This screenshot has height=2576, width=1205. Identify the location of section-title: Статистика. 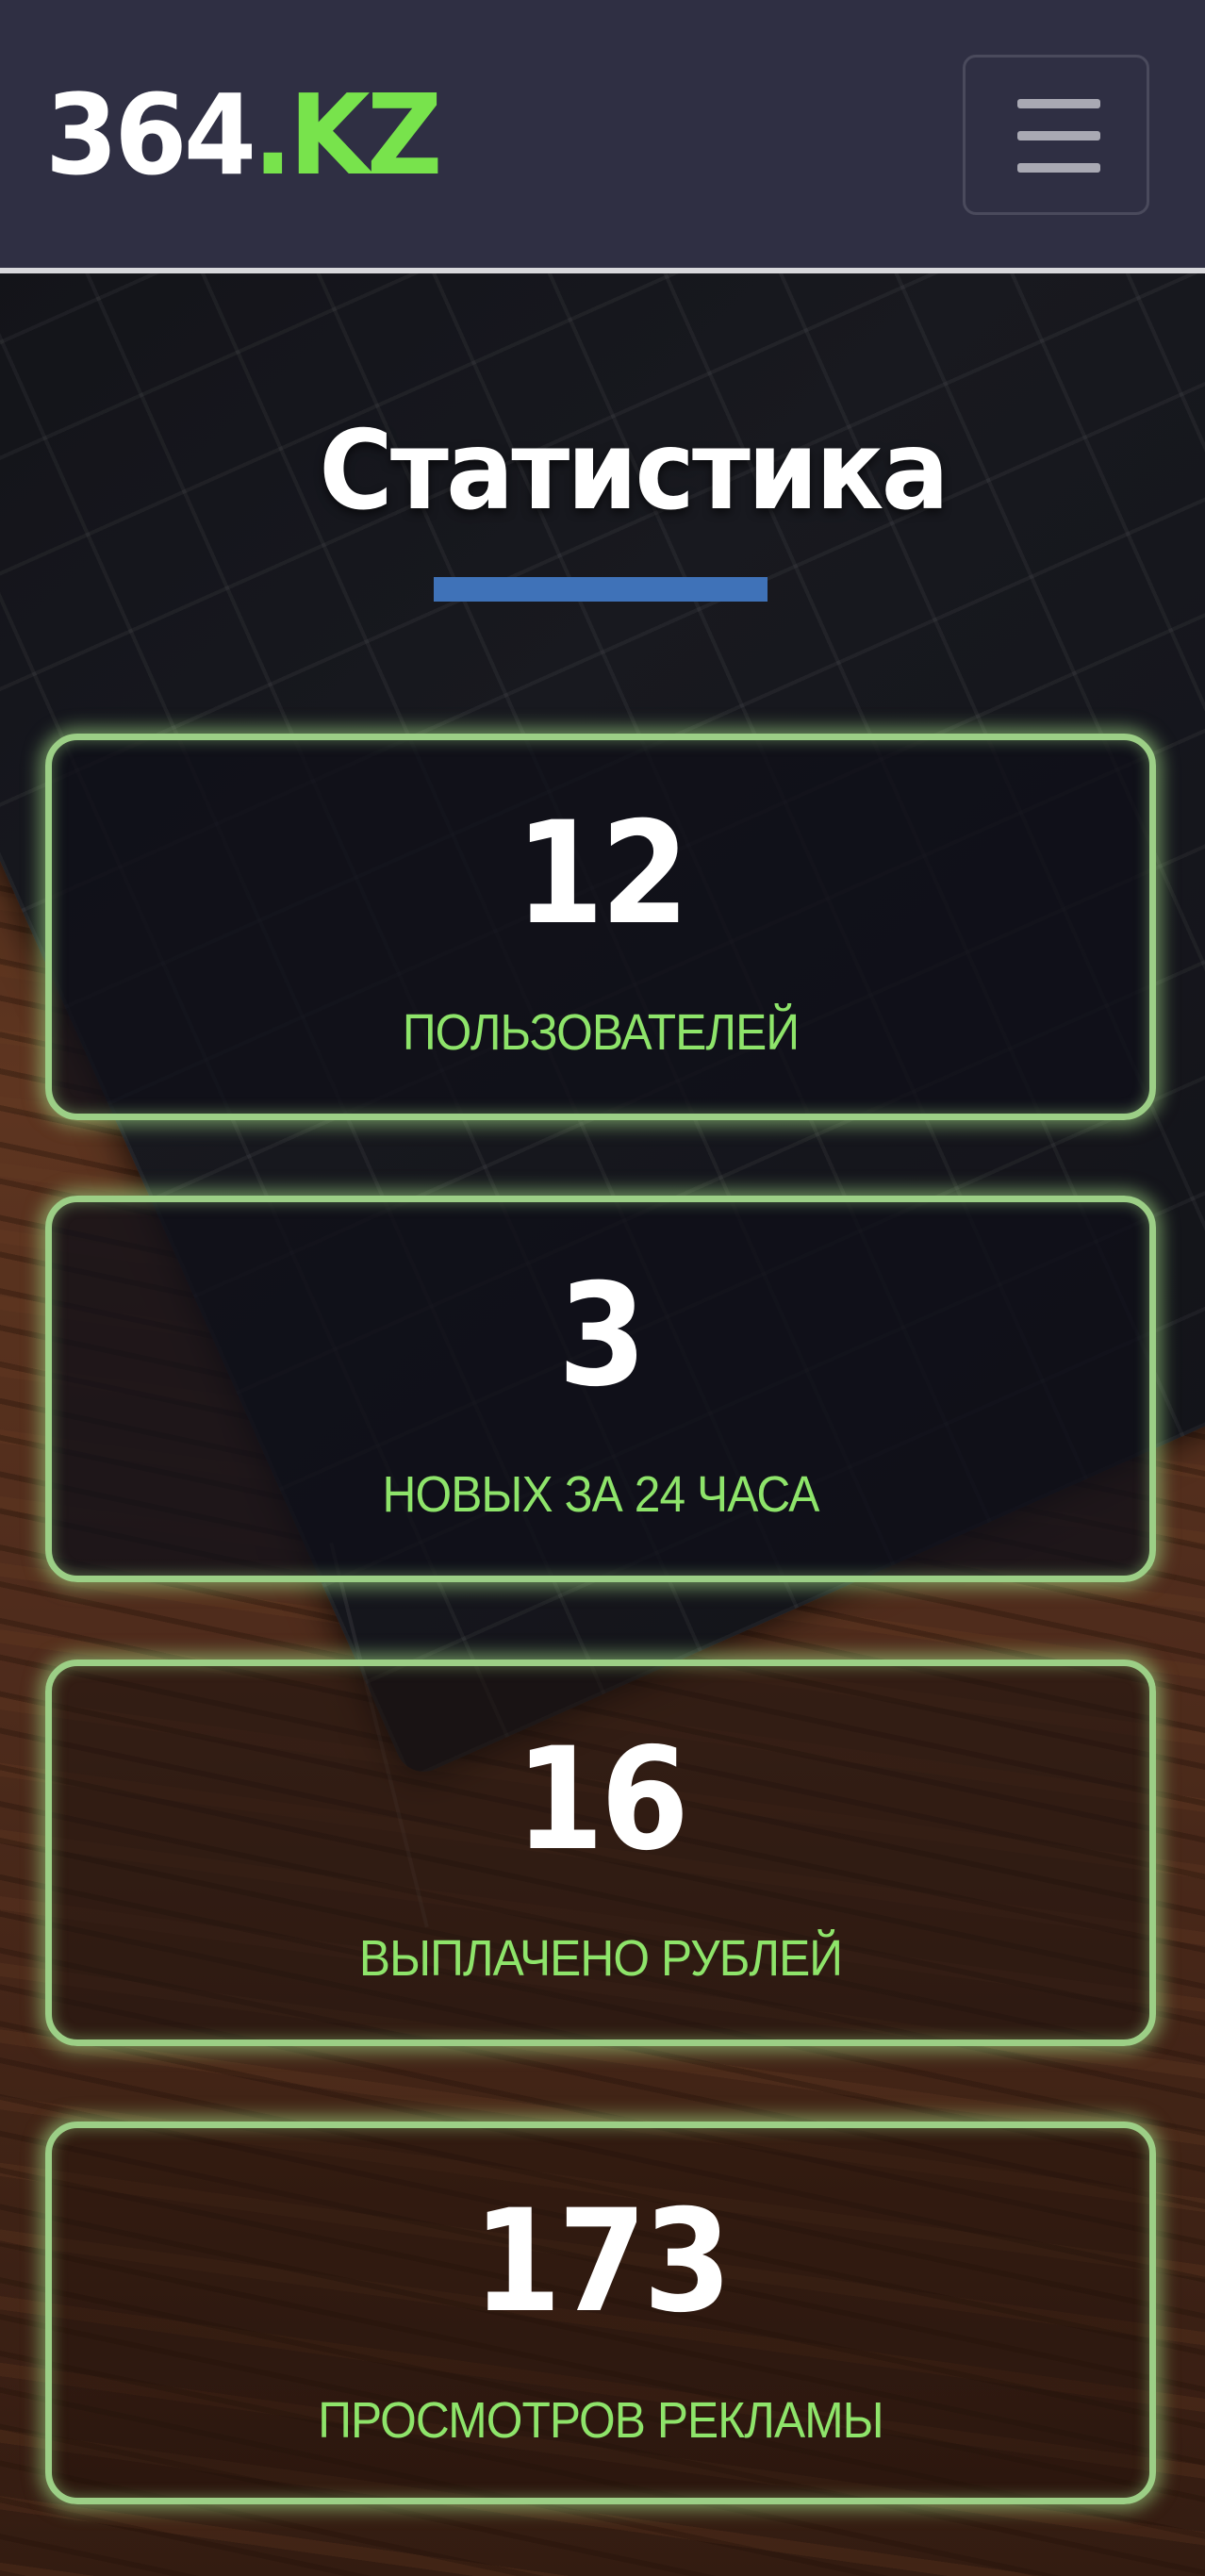
(634, 471).